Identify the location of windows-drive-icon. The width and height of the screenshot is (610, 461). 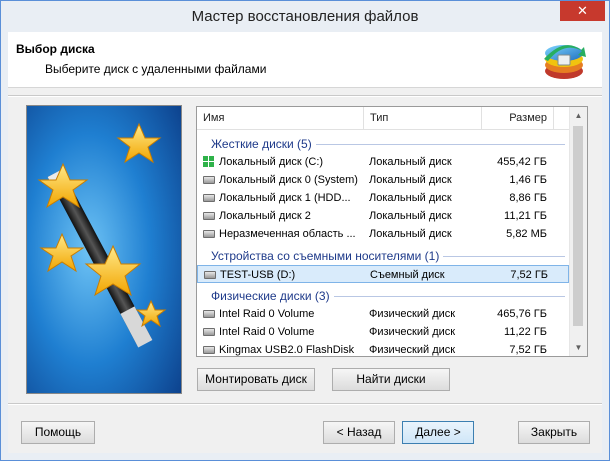
(208, 161).